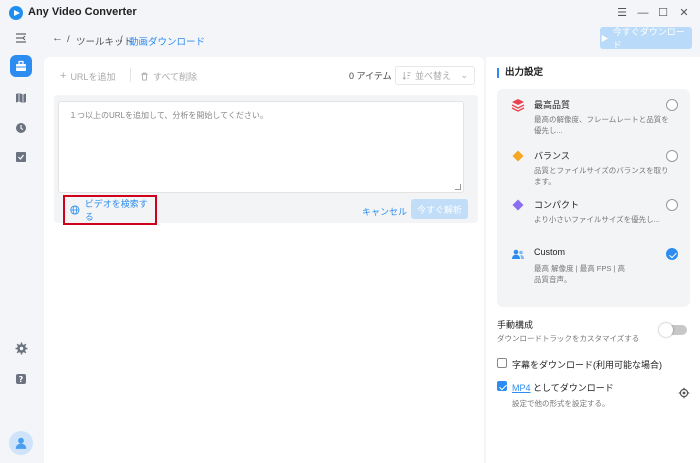 This screenshot has height=463, width=700. What do you see at coordinates (622, 13) in the screenshot?
I see `menu-icon: ☰` at bounding box center [622, 13].